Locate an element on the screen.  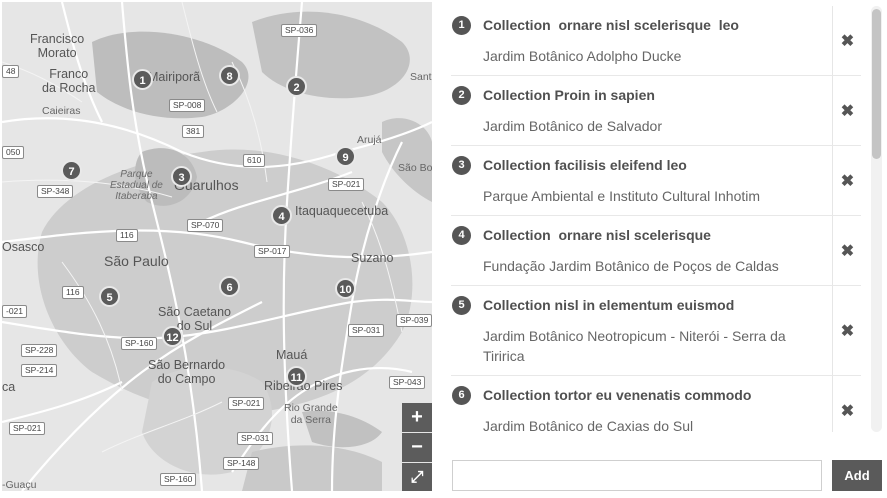
map-marker-3: 3 is located at coordinates (181, 176).